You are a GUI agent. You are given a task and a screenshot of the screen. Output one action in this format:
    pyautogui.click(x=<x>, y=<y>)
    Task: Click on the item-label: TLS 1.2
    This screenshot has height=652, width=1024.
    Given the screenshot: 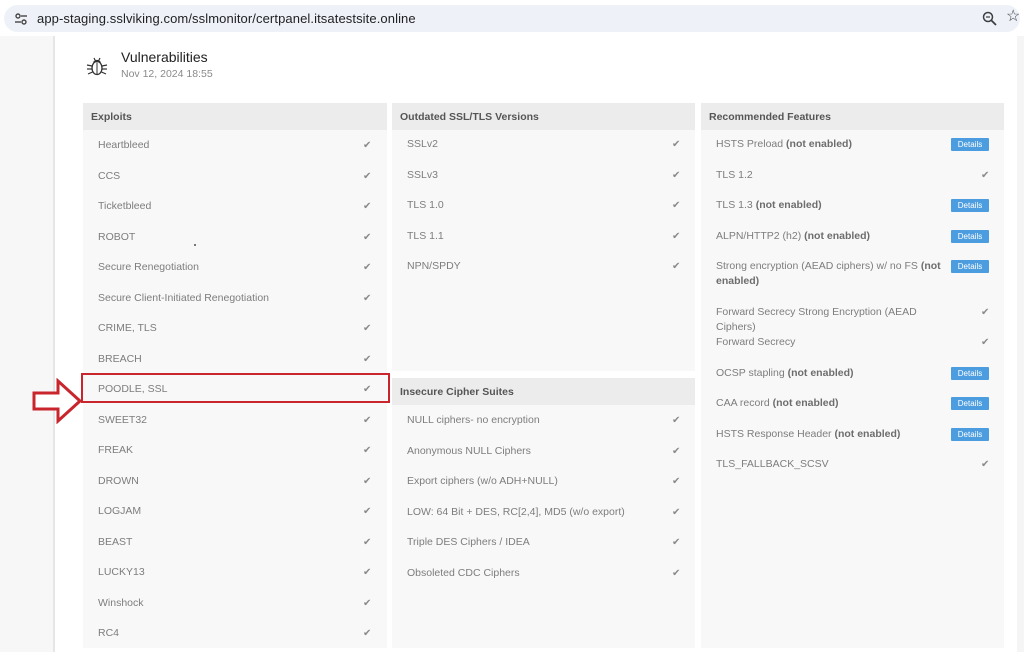 What is the action you would take?
    pyautogui.click(x=734, y=175)
    